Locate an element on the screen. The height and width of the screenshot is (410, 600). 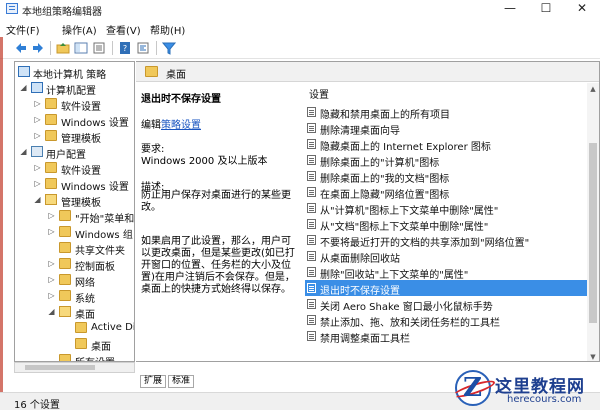
properties-icon is located at coordinates (143, 48).